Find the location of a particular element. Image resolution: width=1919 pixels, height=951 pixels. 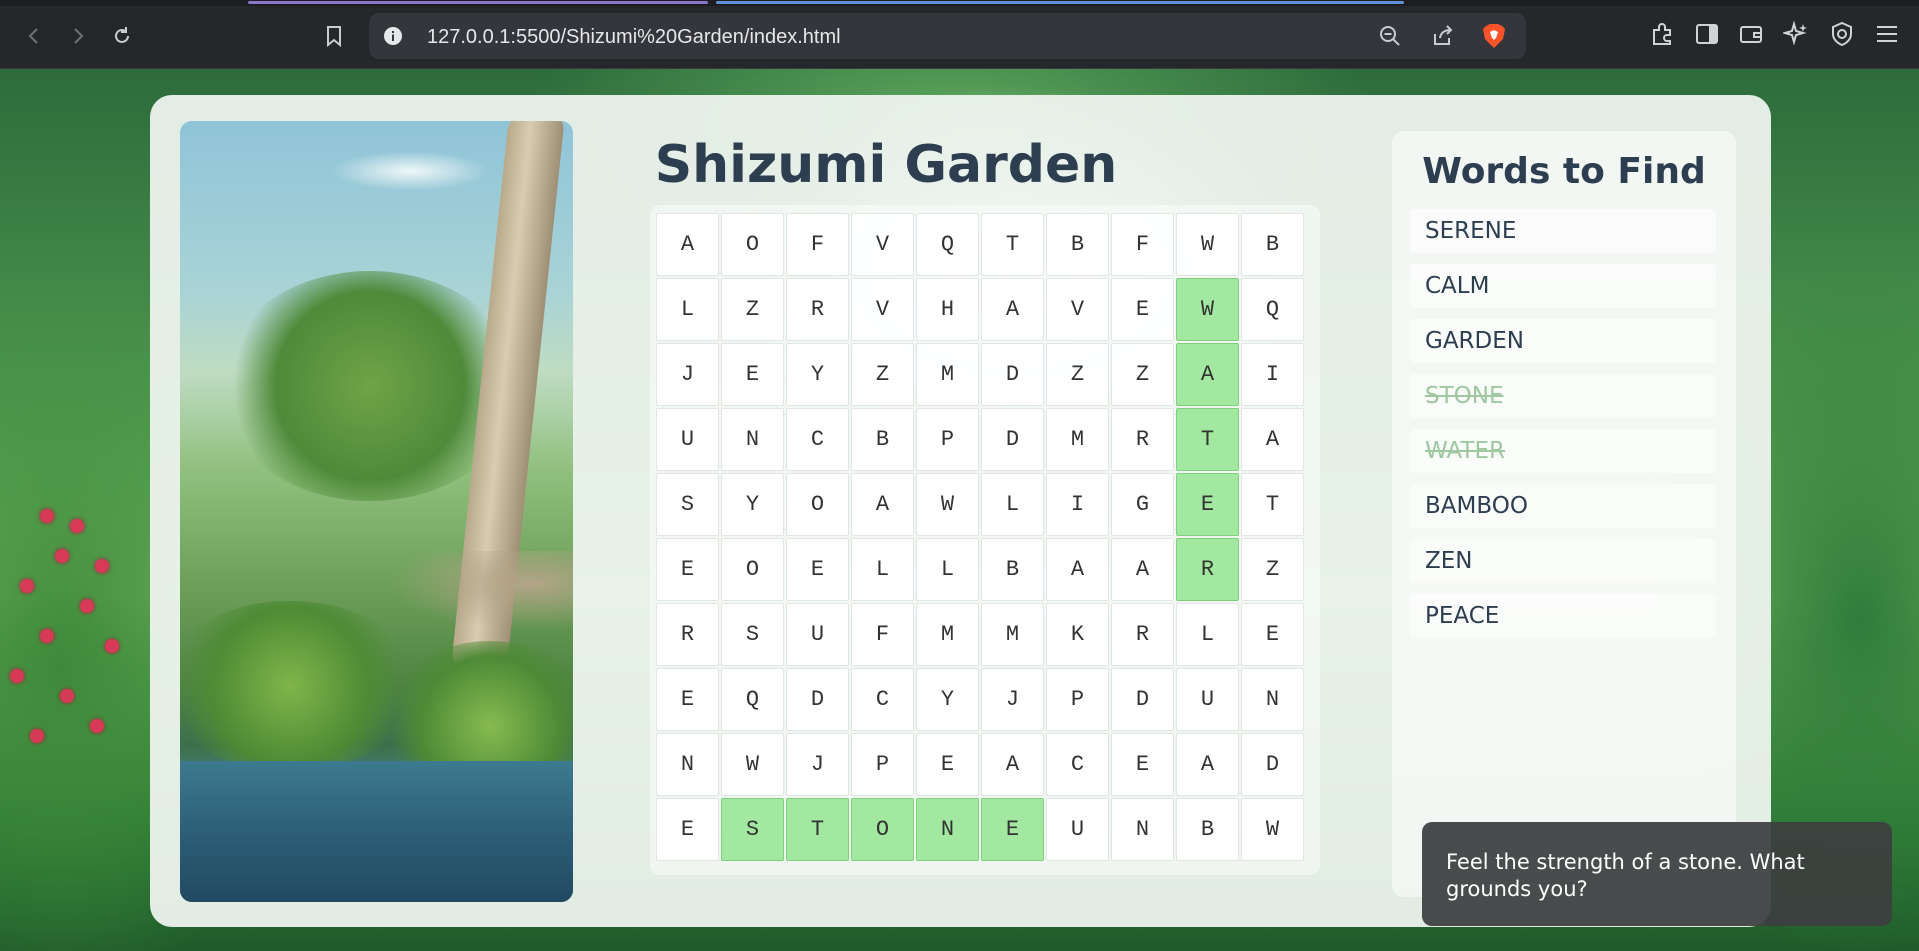

reload-icon is located at coordinates (122, 36).